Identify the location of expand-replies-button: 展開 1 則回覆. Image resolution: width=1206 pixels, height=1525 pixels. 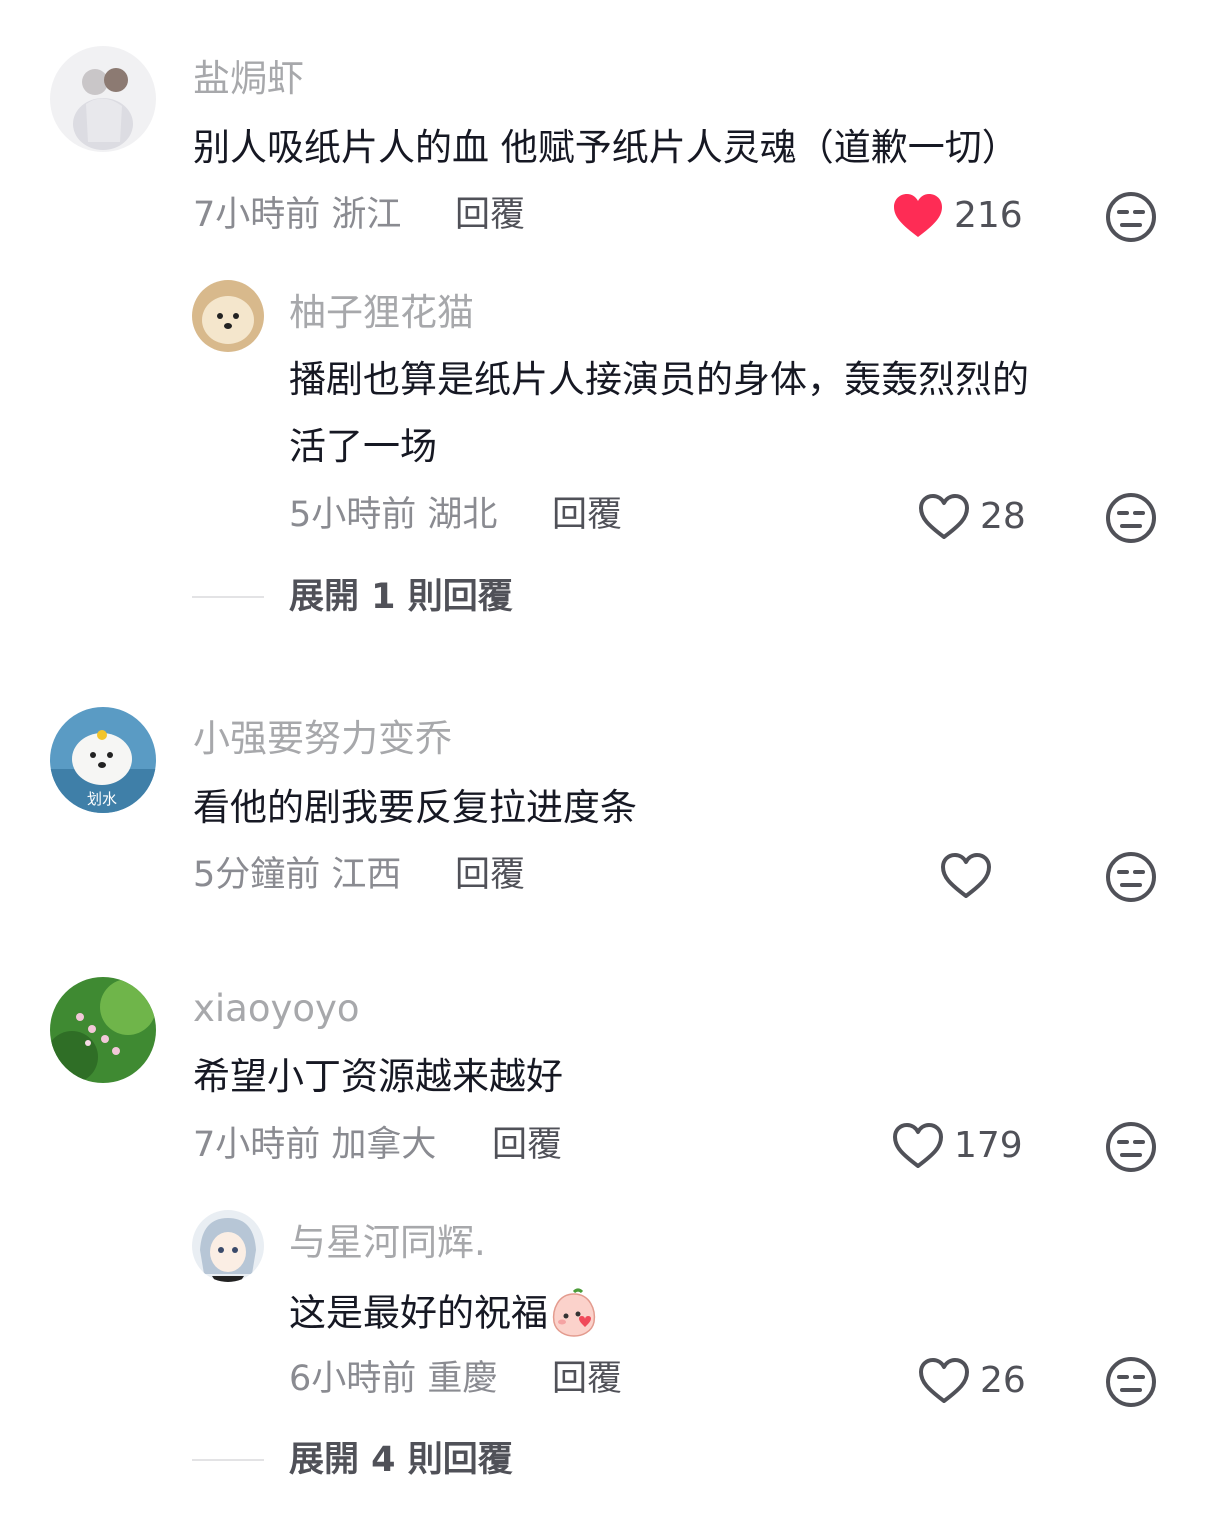
(401, 597).